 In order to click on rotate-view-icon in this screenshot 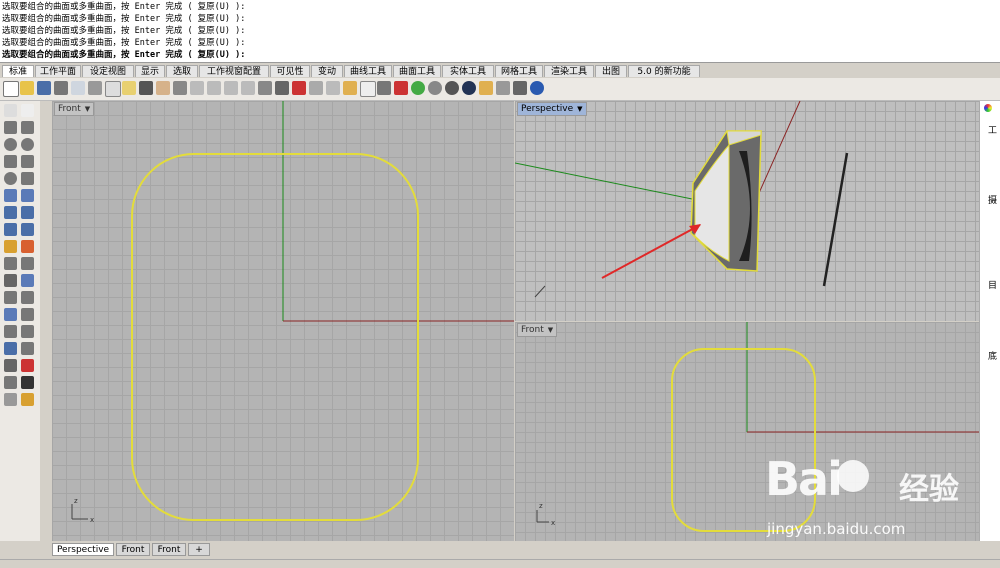, I will do `click(180, 88)`.